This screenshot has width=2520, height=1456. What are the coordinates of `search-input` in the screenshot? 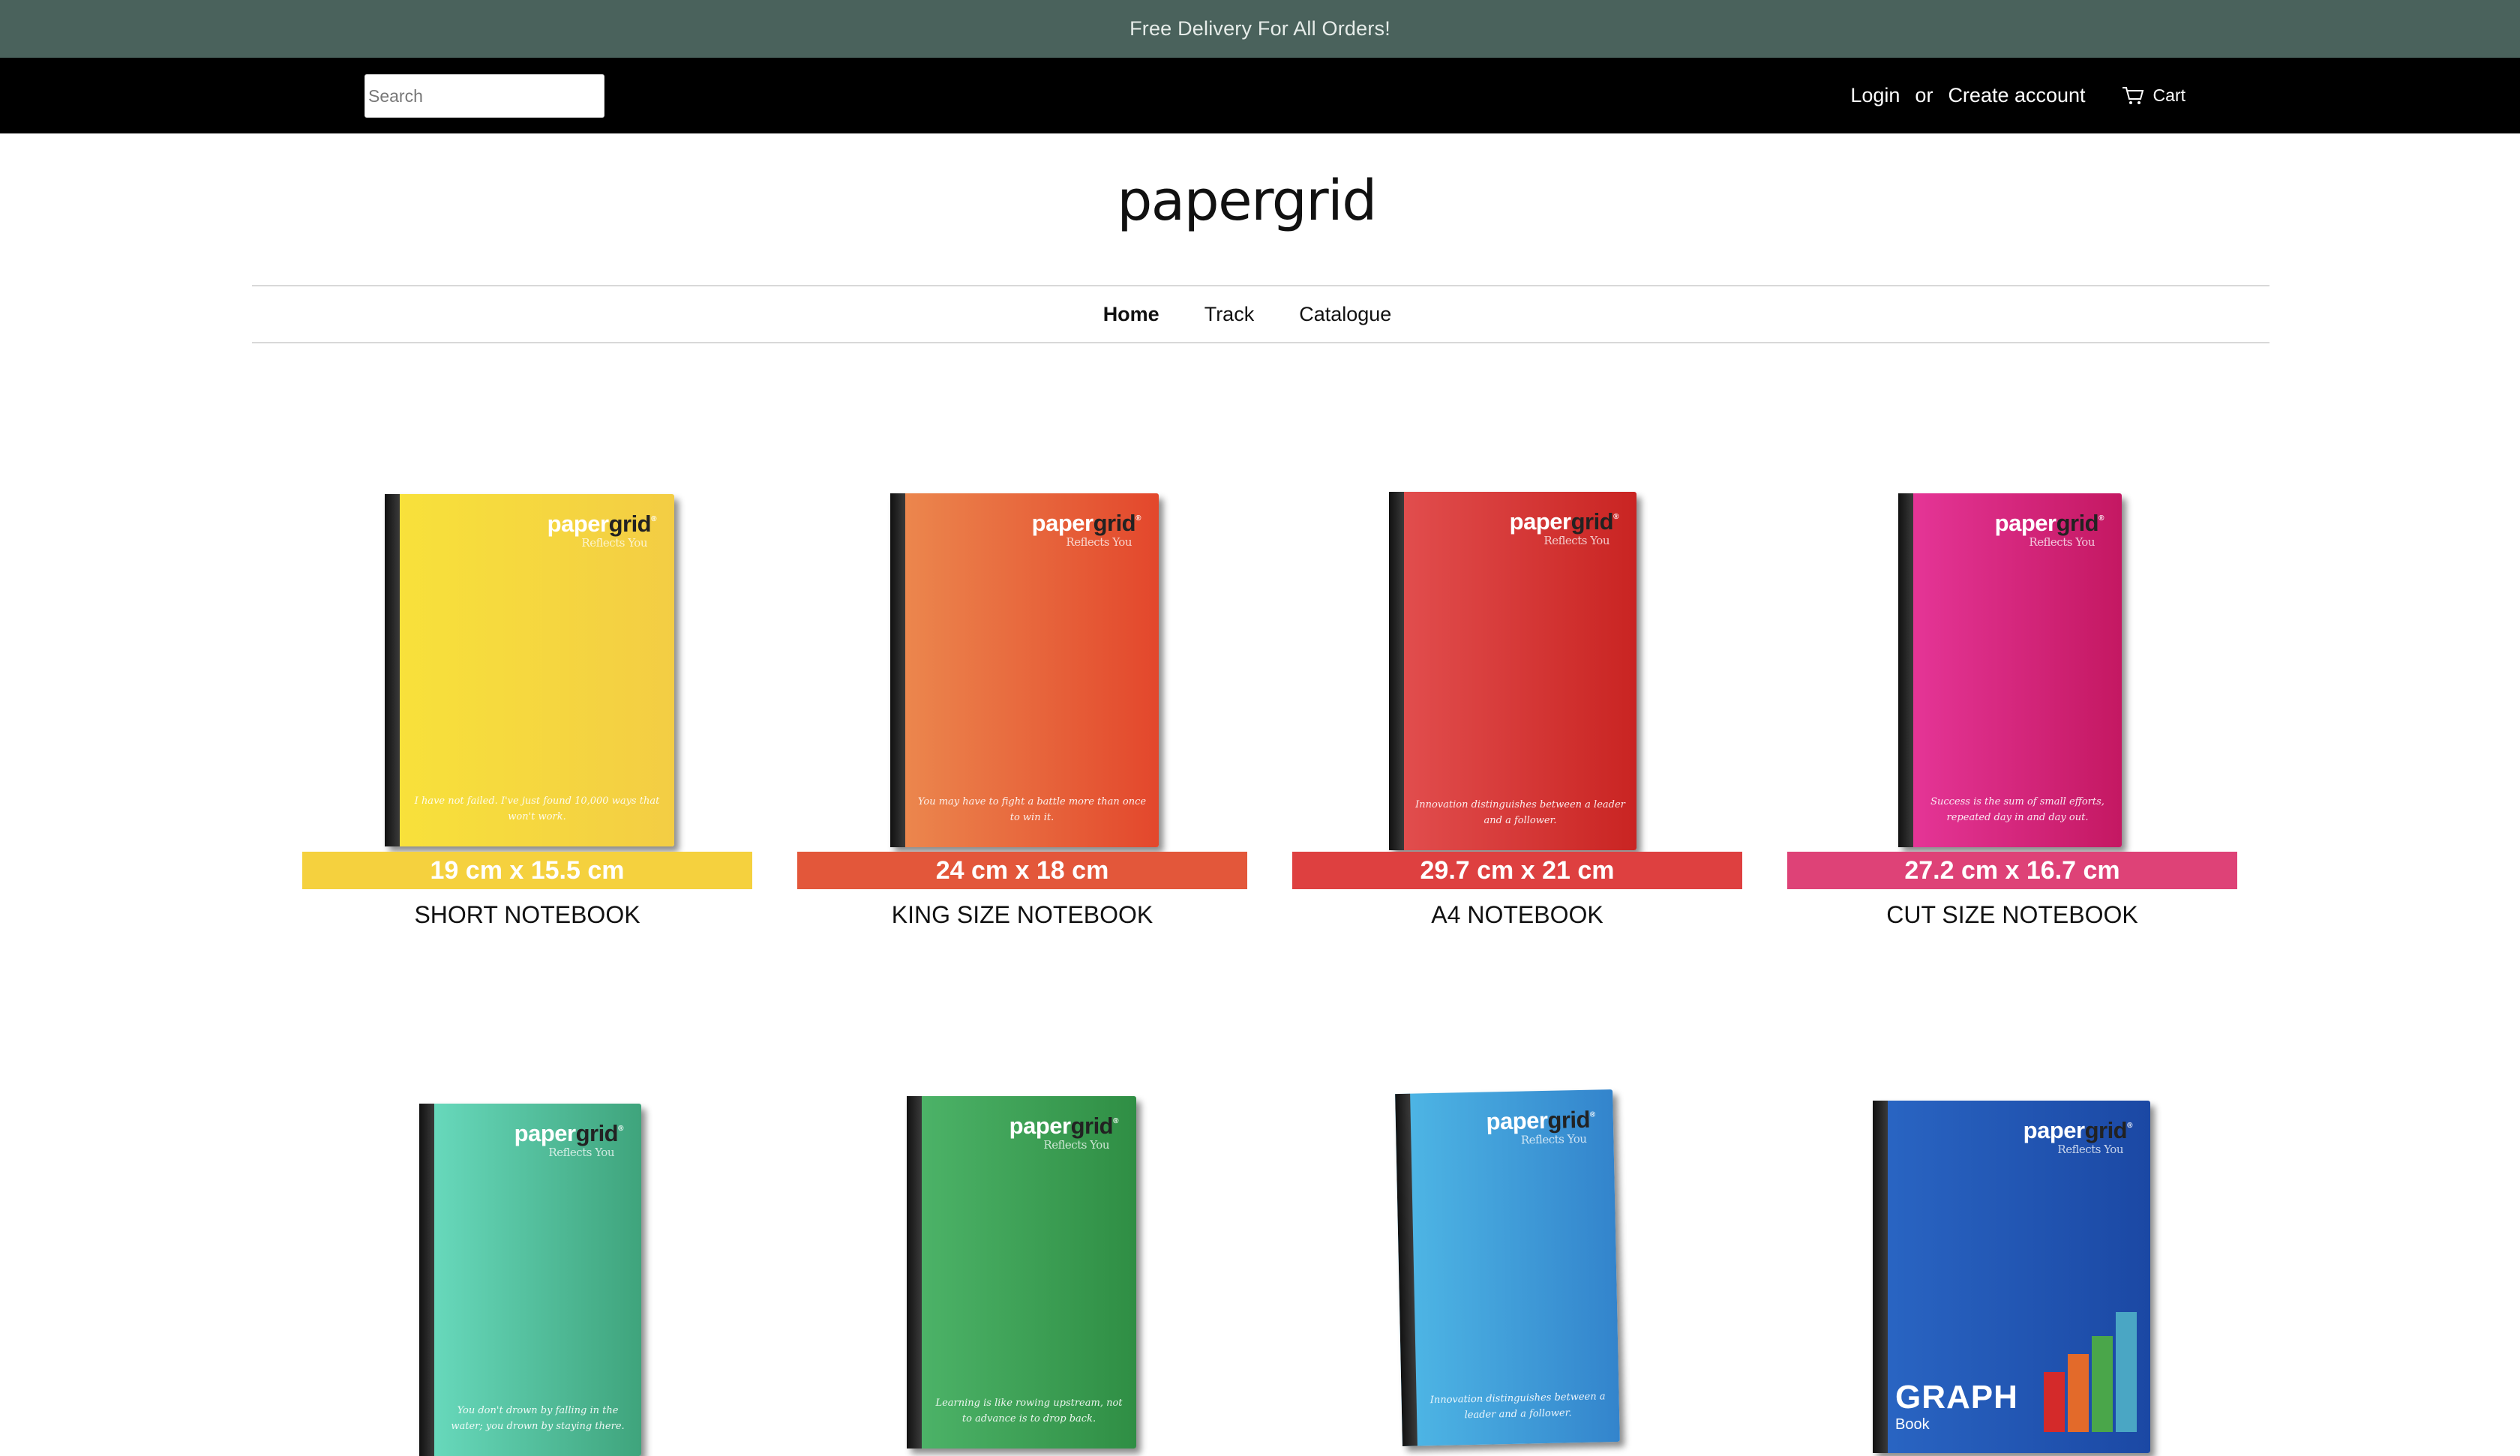 It's located at (484, 95).